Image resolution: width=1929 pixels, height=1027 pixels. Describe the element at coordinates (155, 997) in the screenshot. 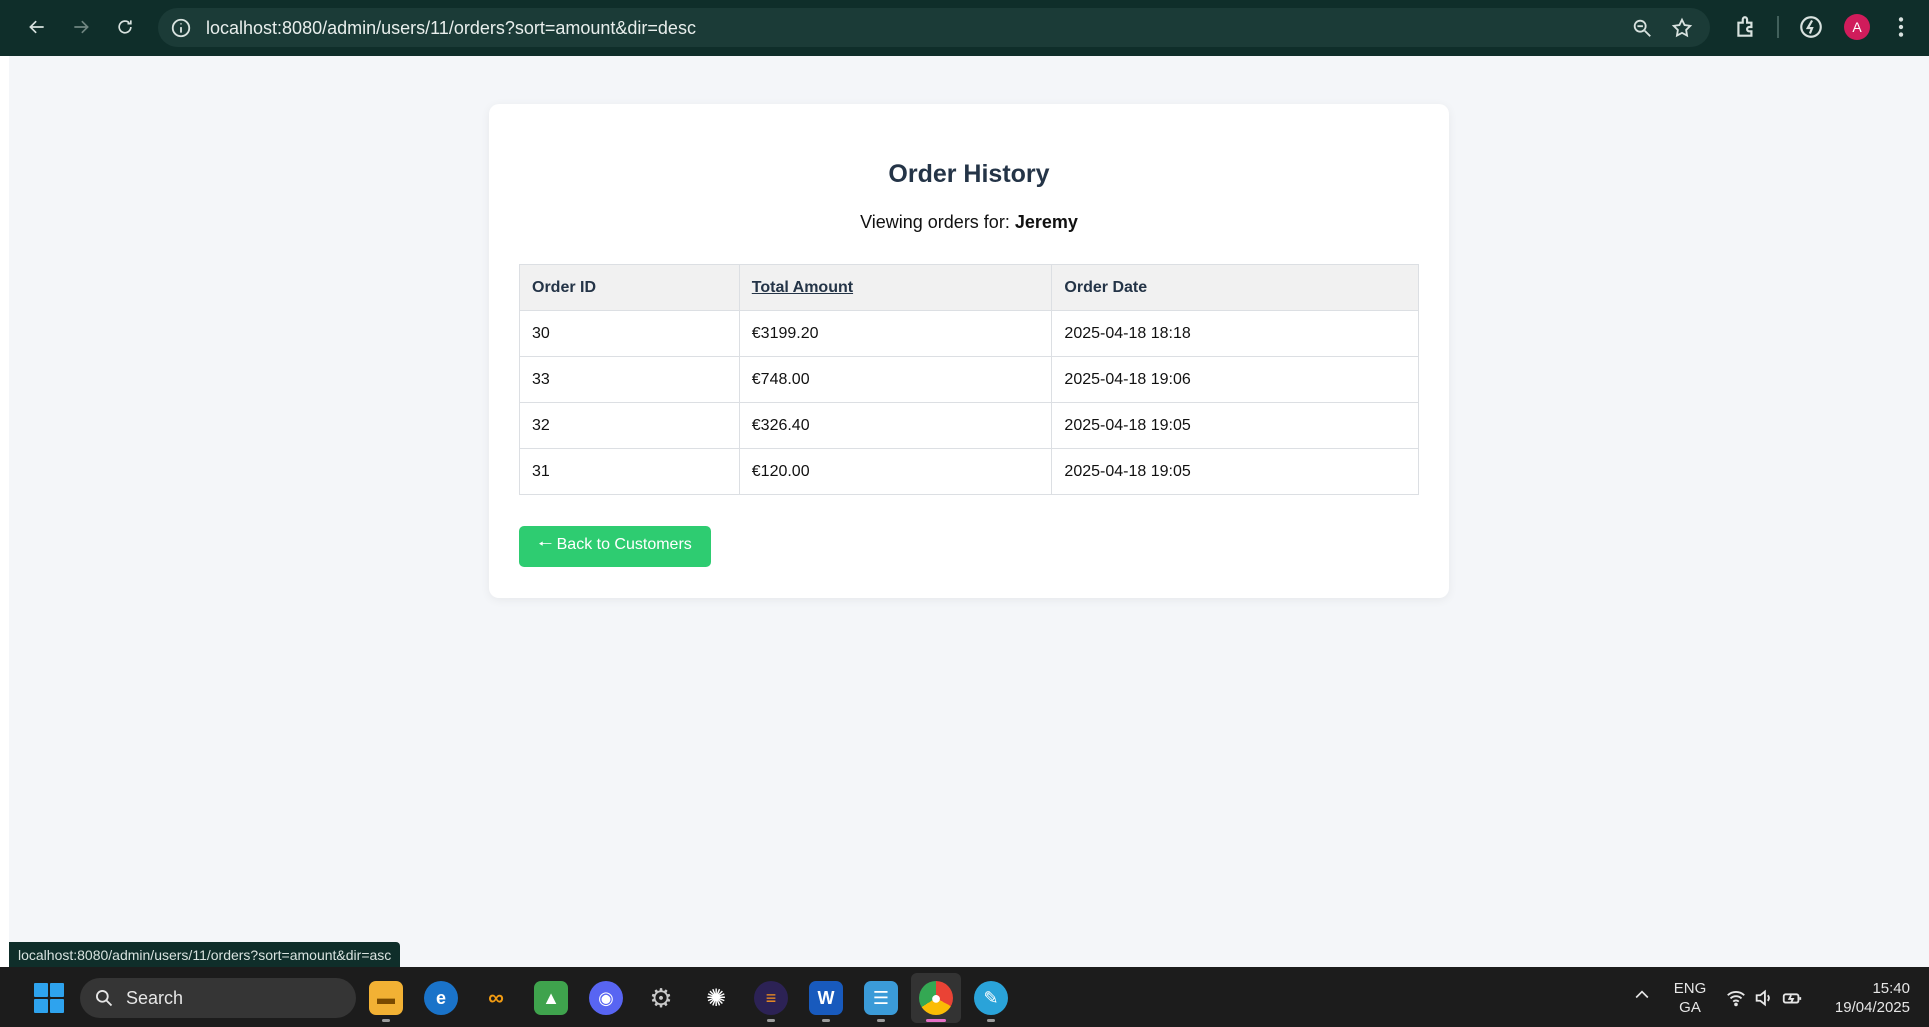

I see `search-label: Search` at that location.